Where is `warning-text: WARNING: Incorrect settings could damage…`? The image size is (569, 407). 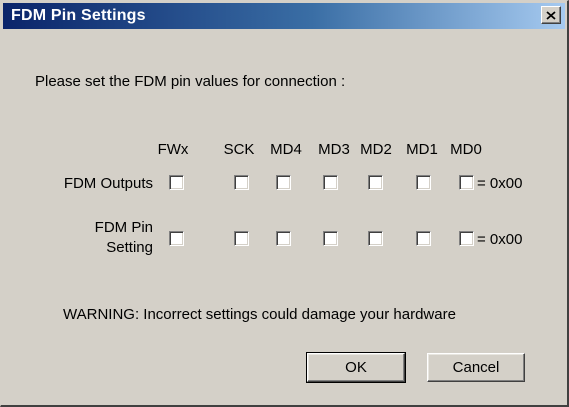
warning-text: WARNING: Incorrect settings could damage… is located at coordinates (259, 314).